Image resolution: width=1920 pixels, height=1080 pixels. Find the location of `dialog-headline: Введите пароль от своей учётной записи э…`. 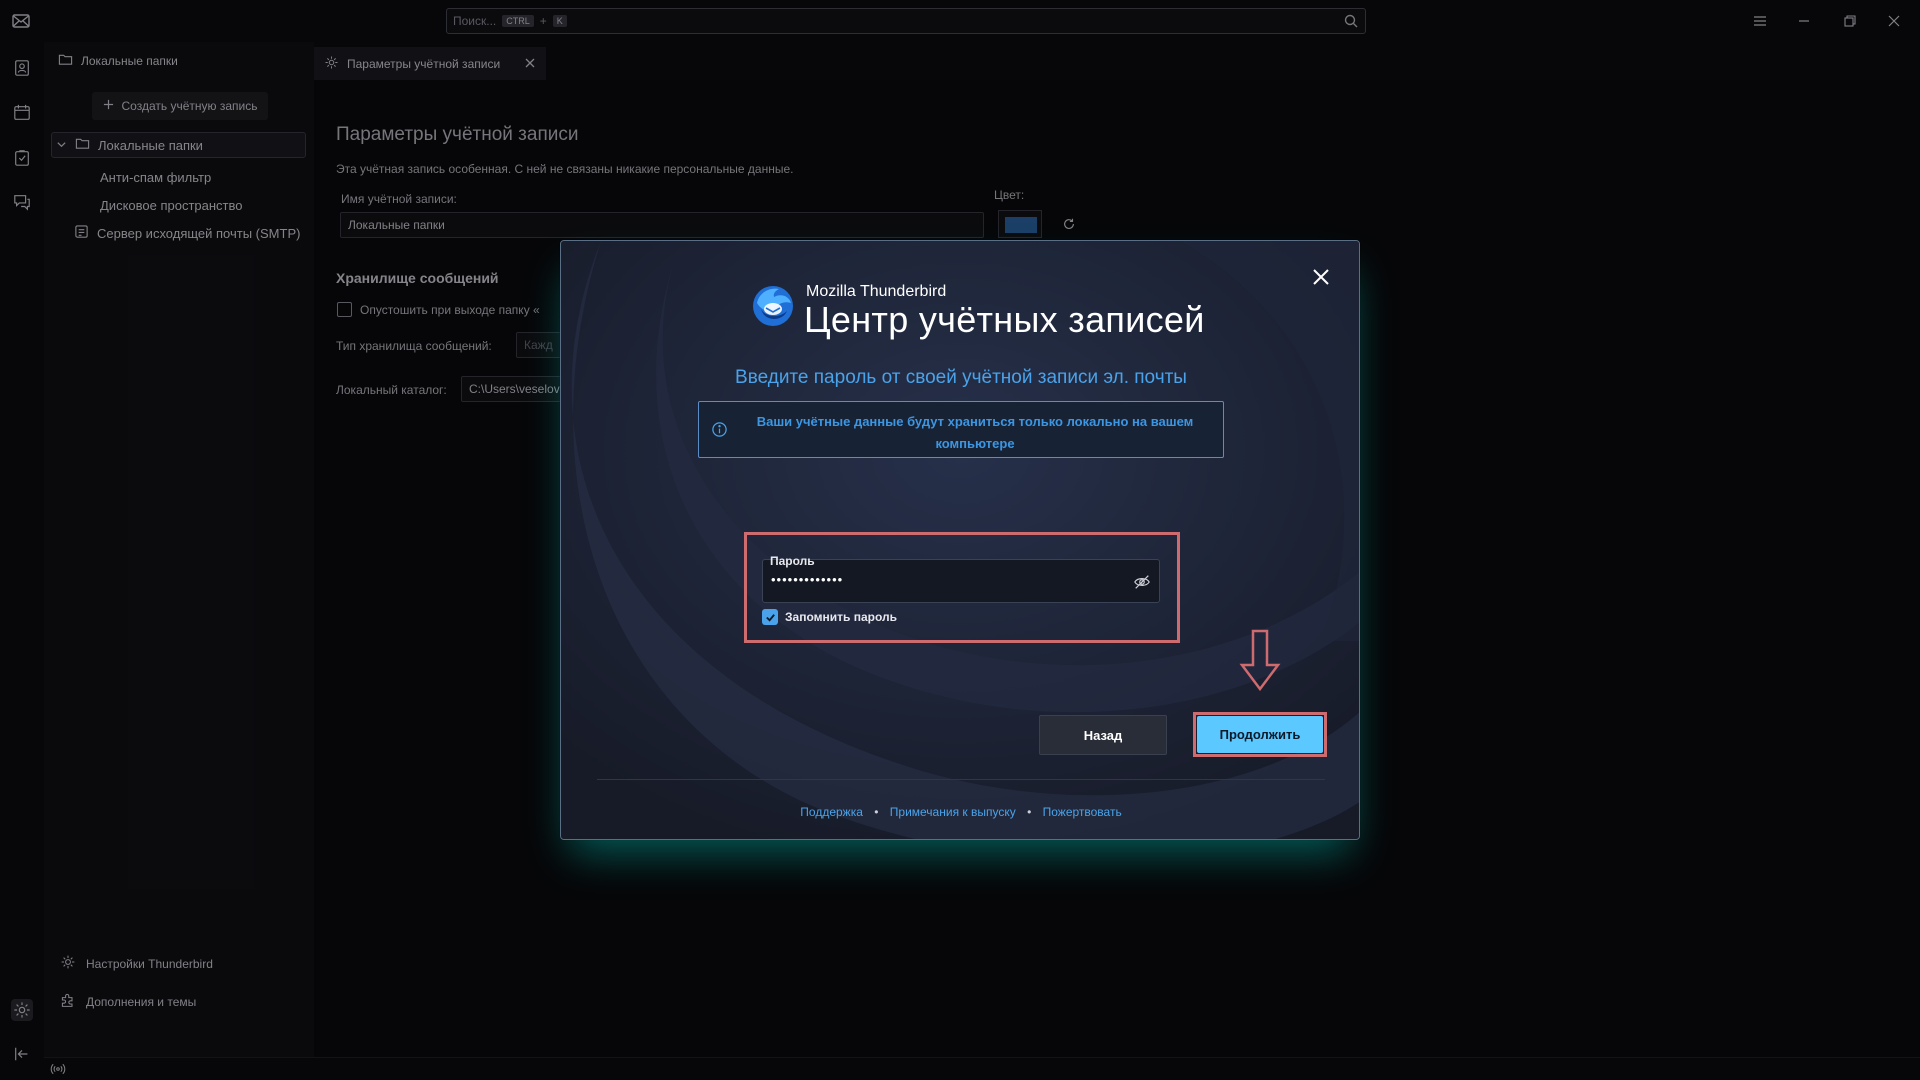

dialog-headline: Введите пароль от своей учётной записи э… is located at coordinates (961, 377).